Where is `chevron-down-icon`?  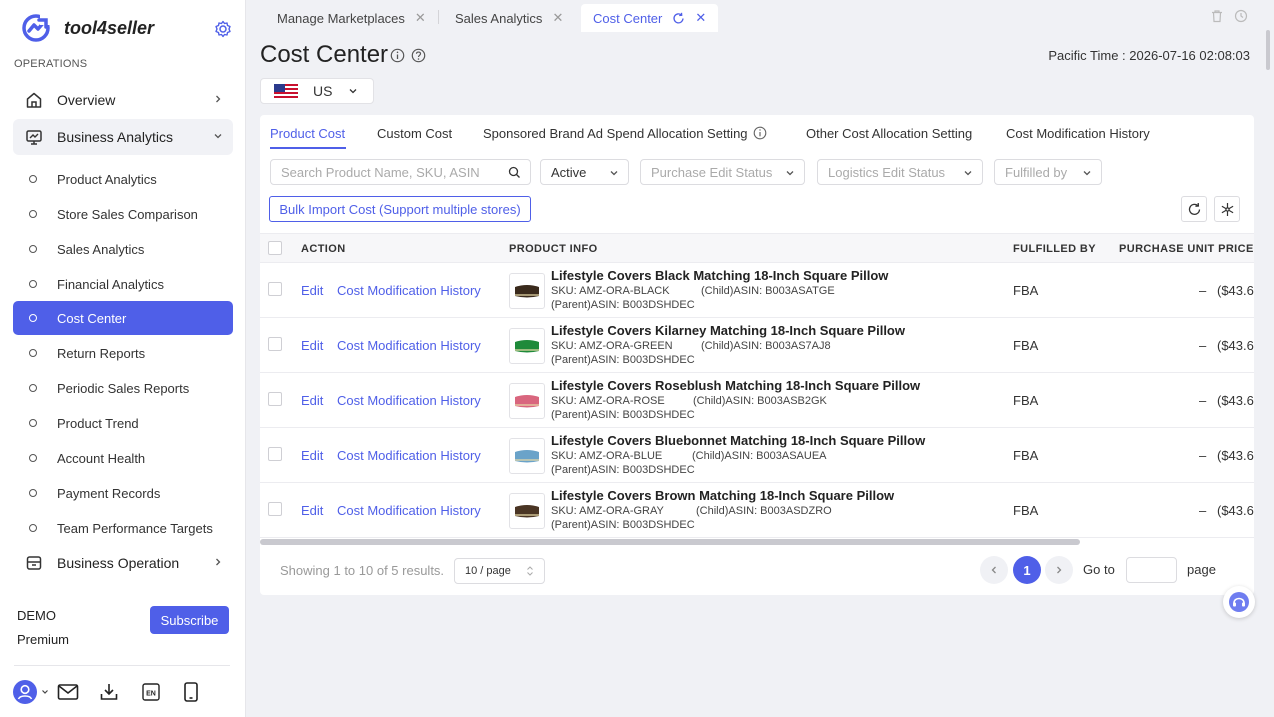
chevron-down-icon is located at coordinates (45, 692).